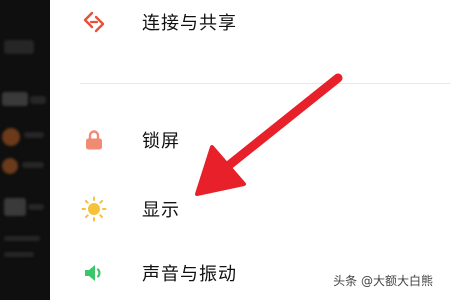 The image size is (450, 300). Describe the element at coordinates (94, 209) in the screenshot. I see `sun-icon` at that location.